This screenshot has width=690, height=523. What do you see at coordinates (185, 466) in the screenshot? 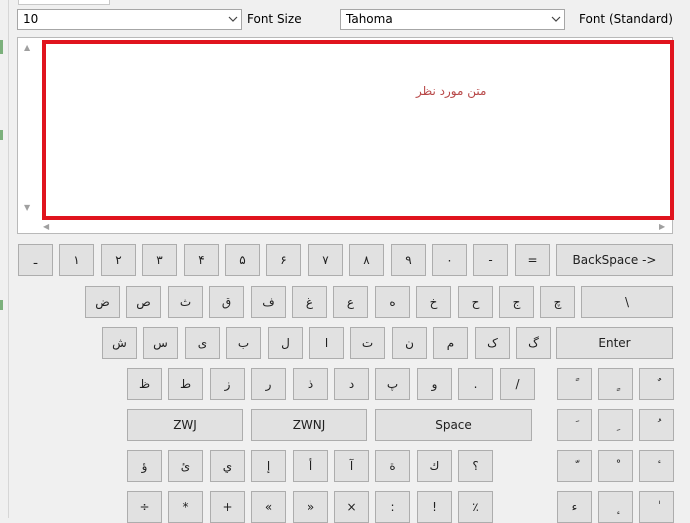
I see `key-row6-1: ئ` at bounding box center [185, 466].